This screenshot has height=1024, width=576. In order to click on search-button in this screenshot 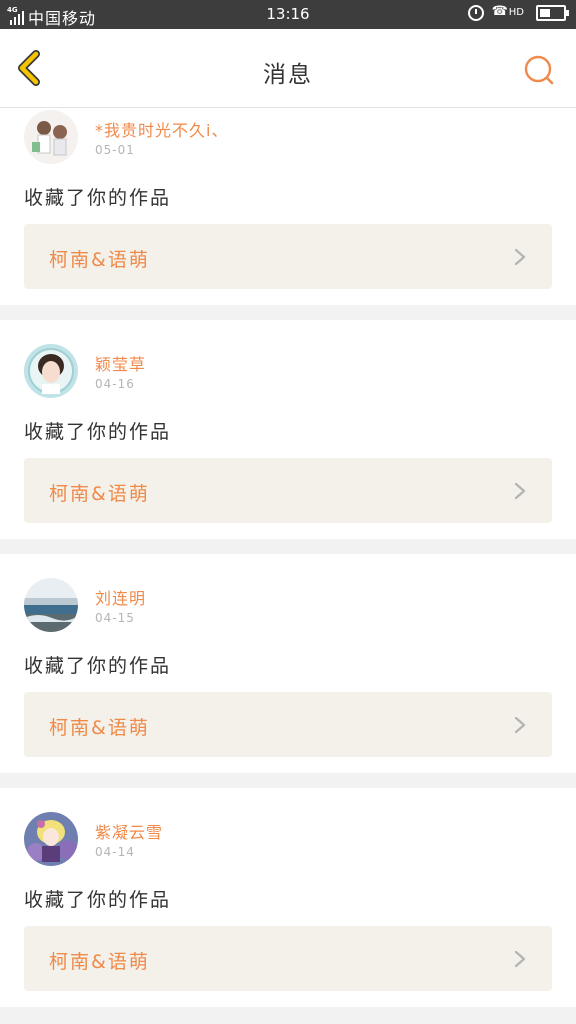, I will do `click(539, 70)`.